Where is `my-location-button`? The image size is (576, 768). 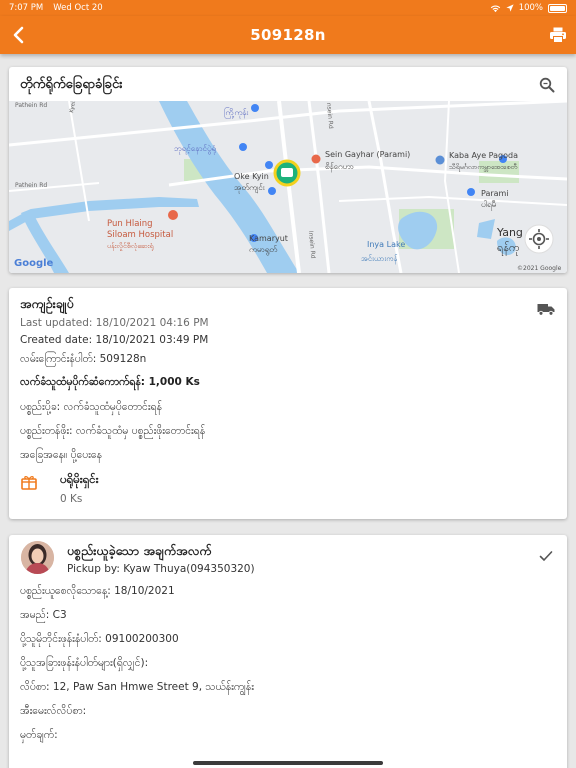
my-location-button is located at coordinates (539, 239).